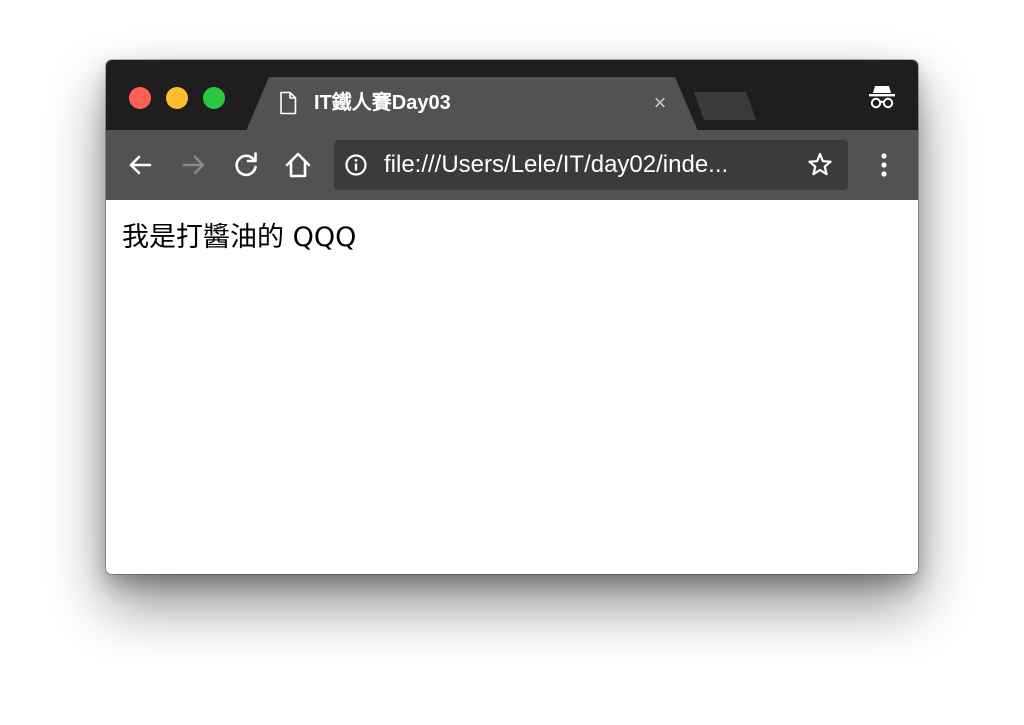 The image size is (1024, 725). I want to click on arrow-right-icon, so click(194, 165).